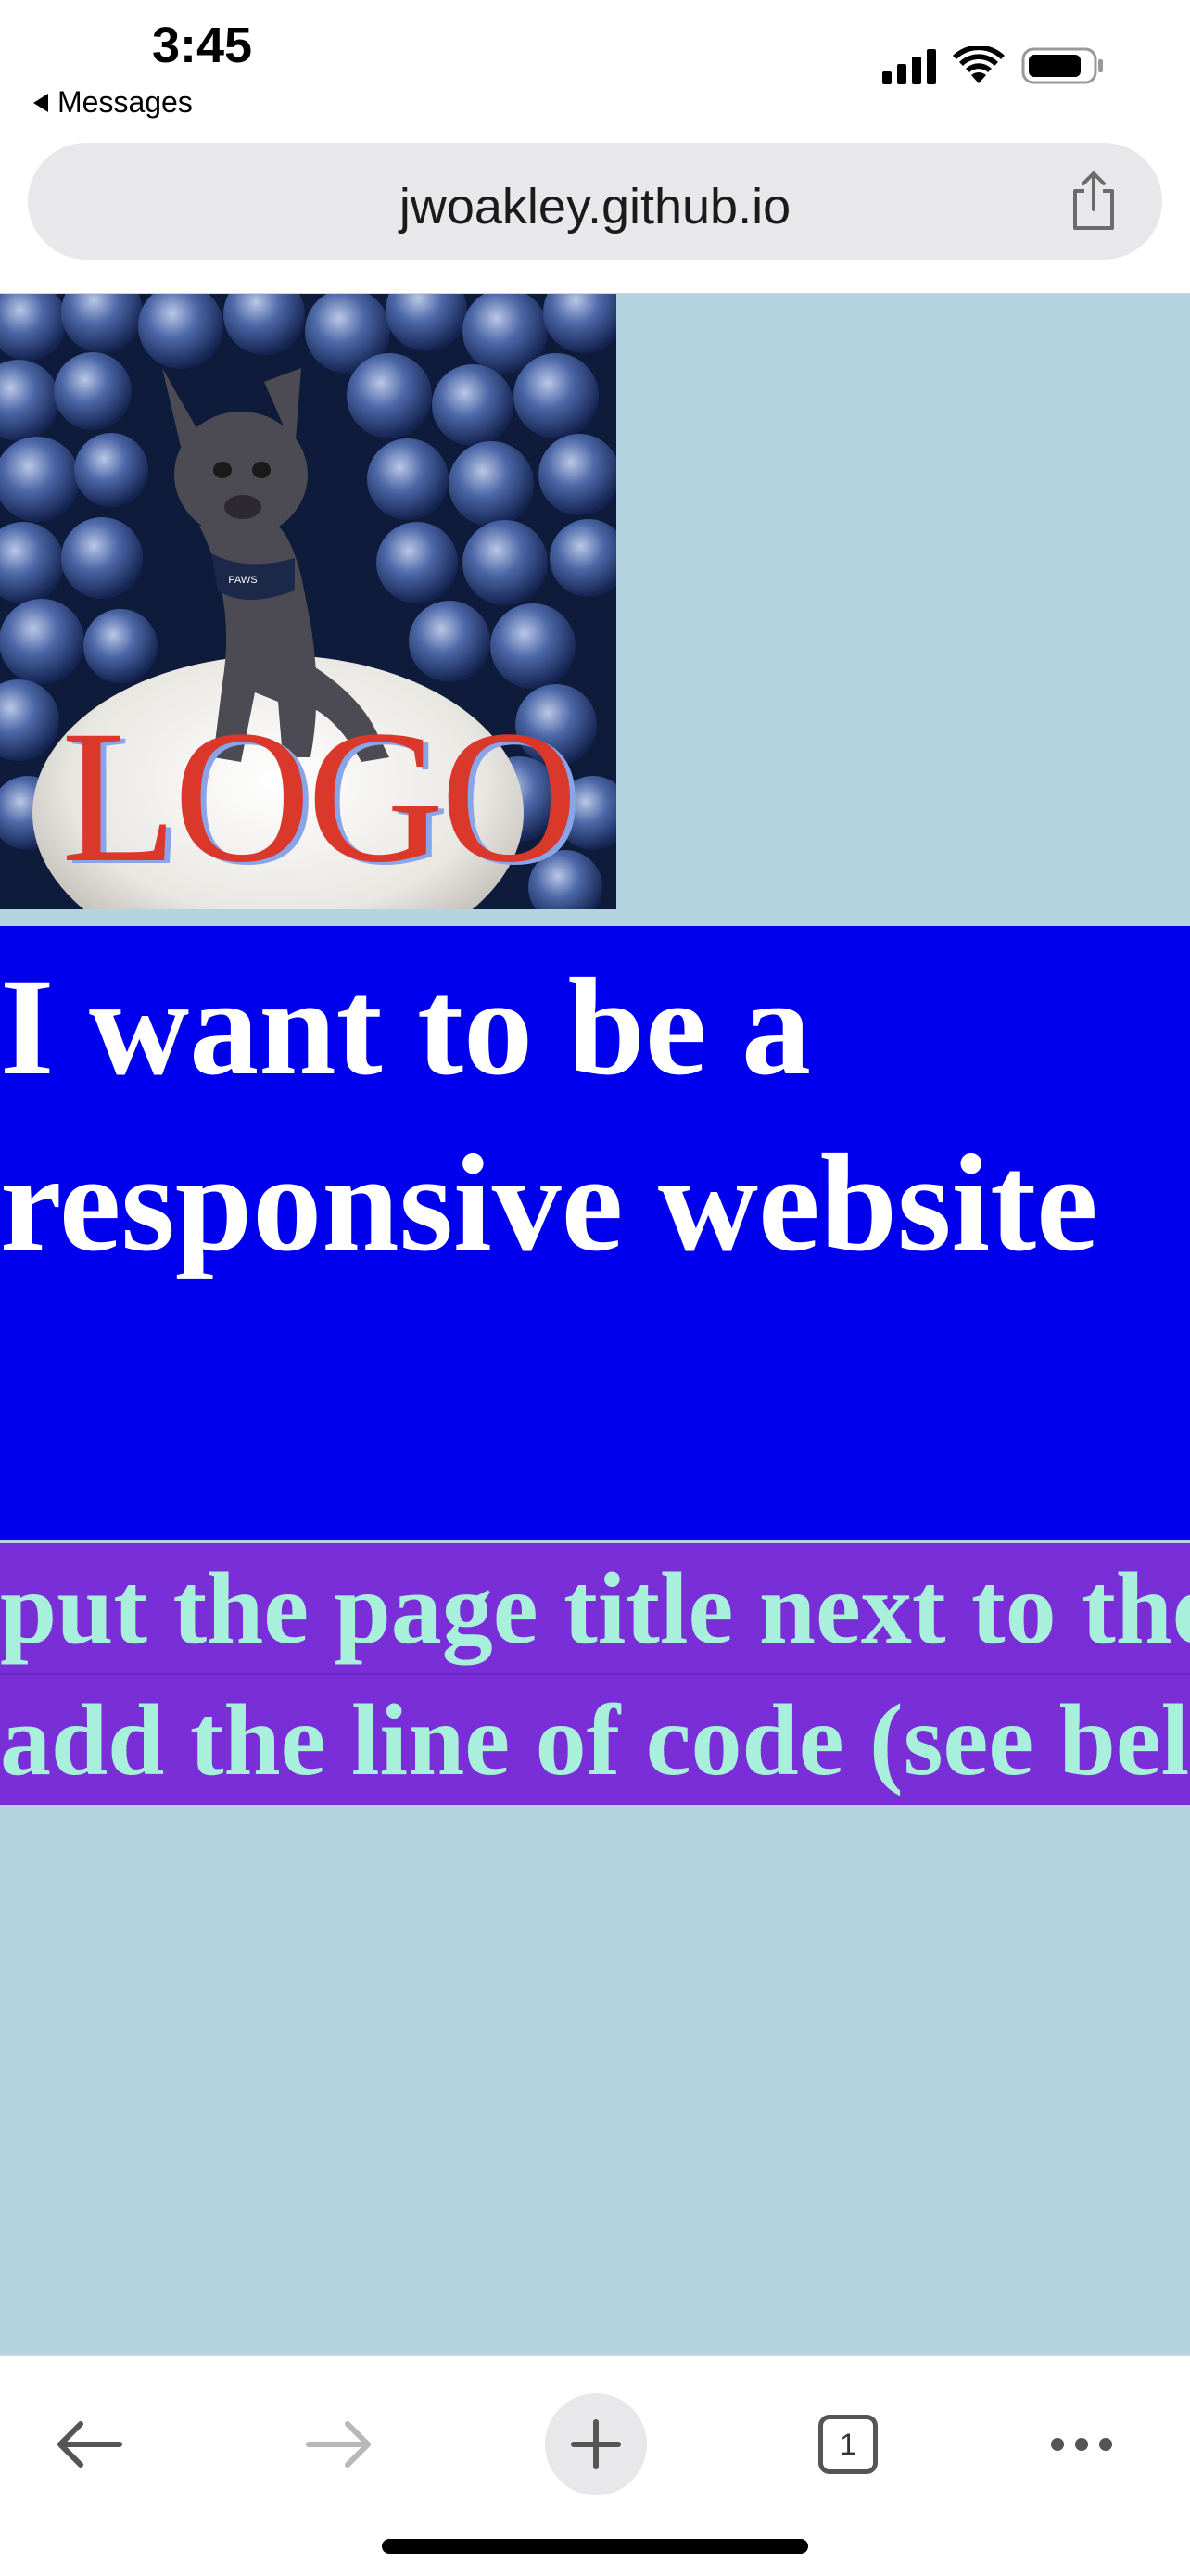  I want to click on plus-icon, so click(596, 2444).